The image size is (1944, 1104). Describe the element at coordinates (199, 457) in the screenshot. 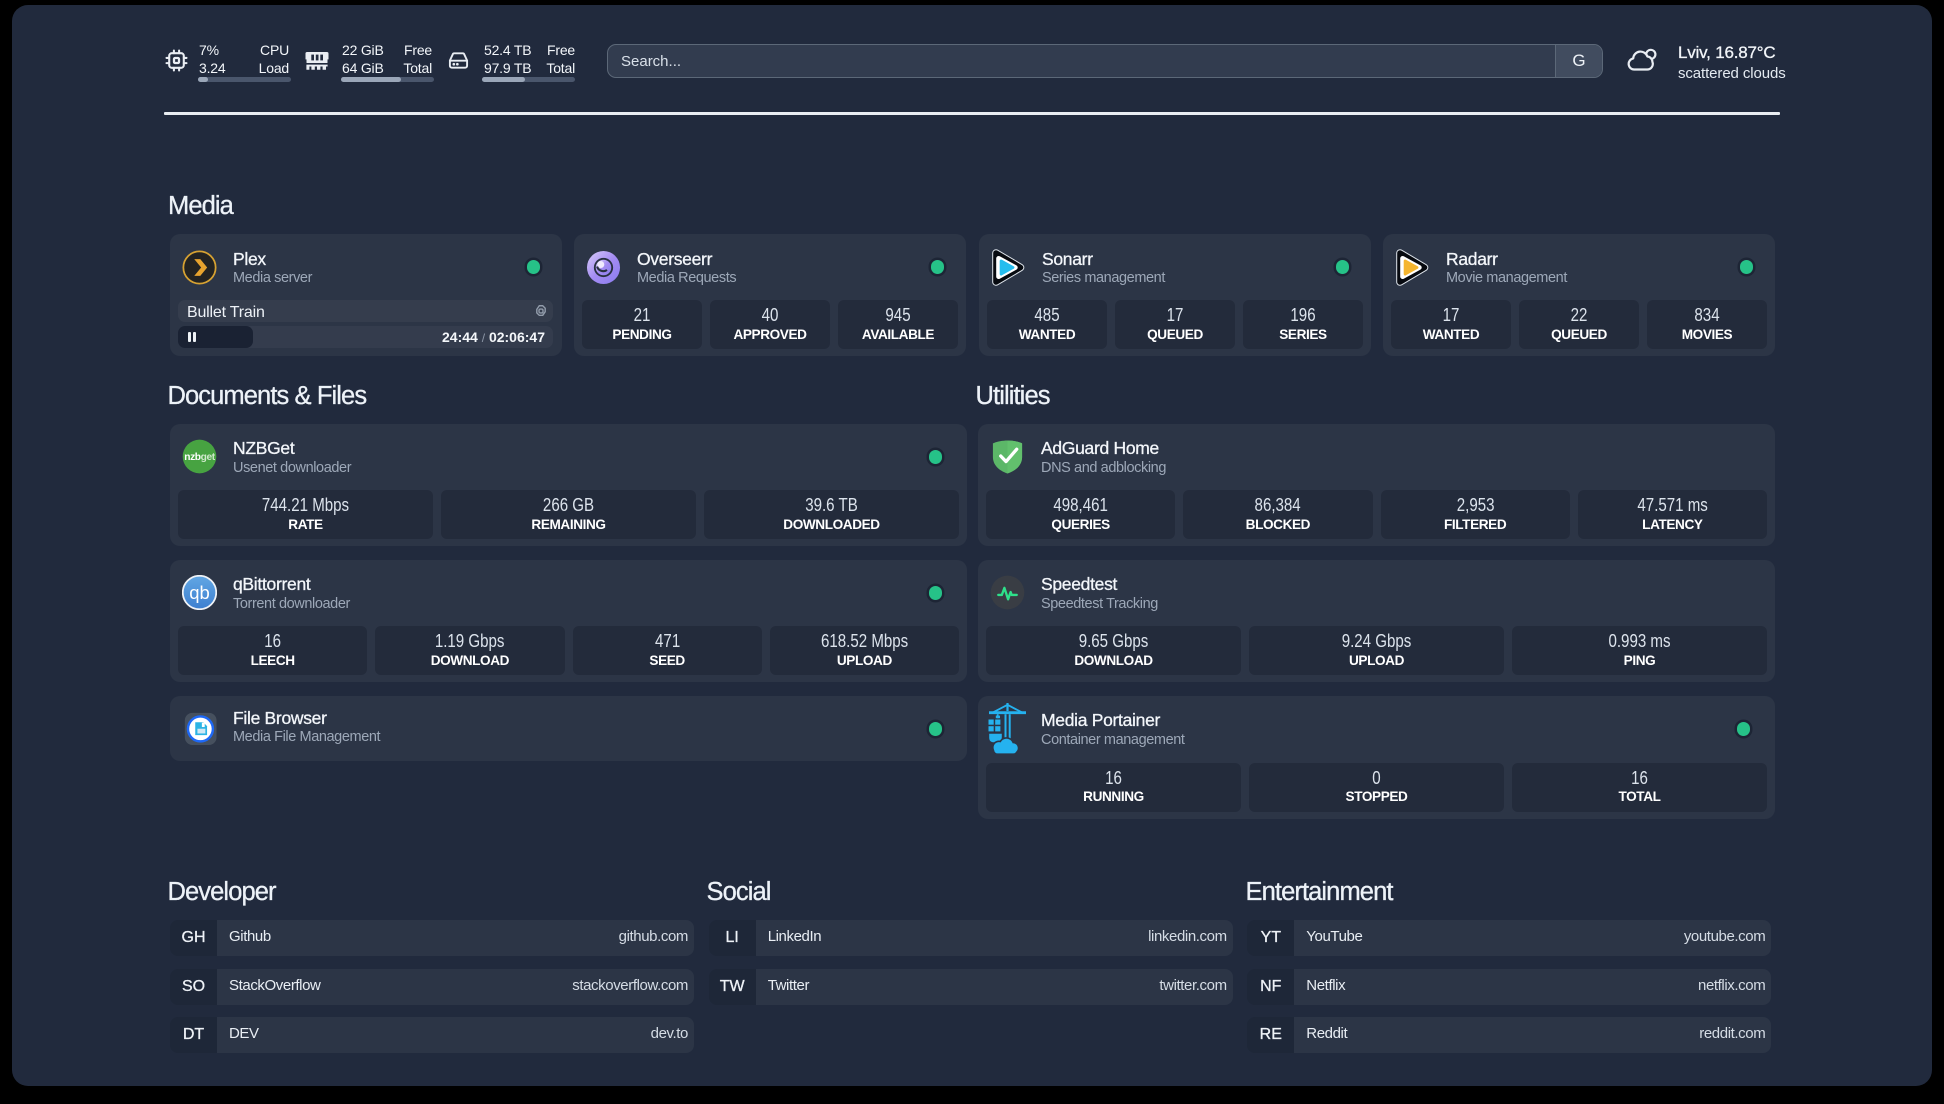

I see `svg-text: nzbget` at that location.